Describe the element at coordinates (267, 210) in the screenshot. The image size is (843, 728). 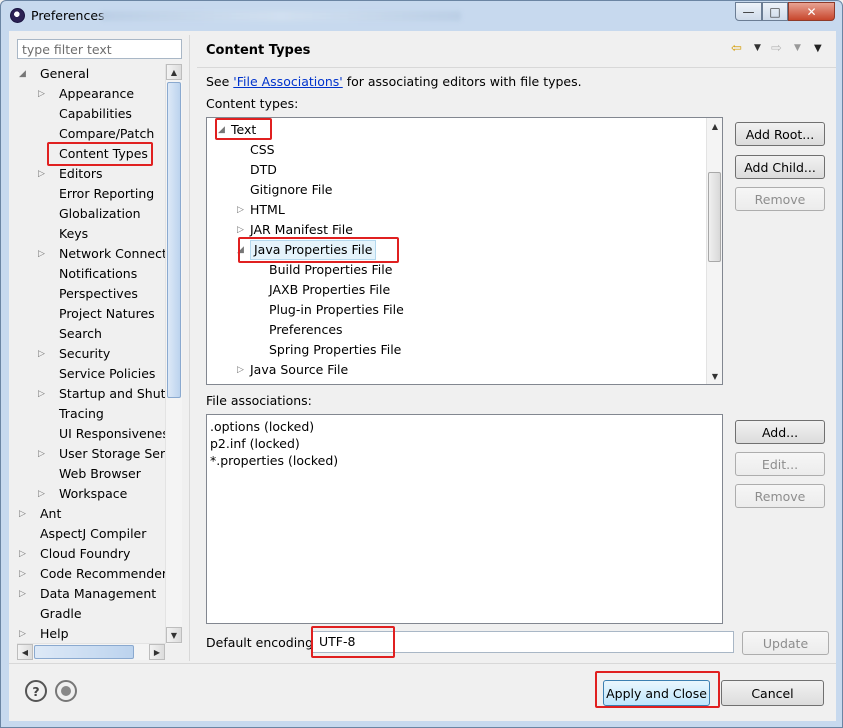
I see `content-type-item: HTML` at that location.